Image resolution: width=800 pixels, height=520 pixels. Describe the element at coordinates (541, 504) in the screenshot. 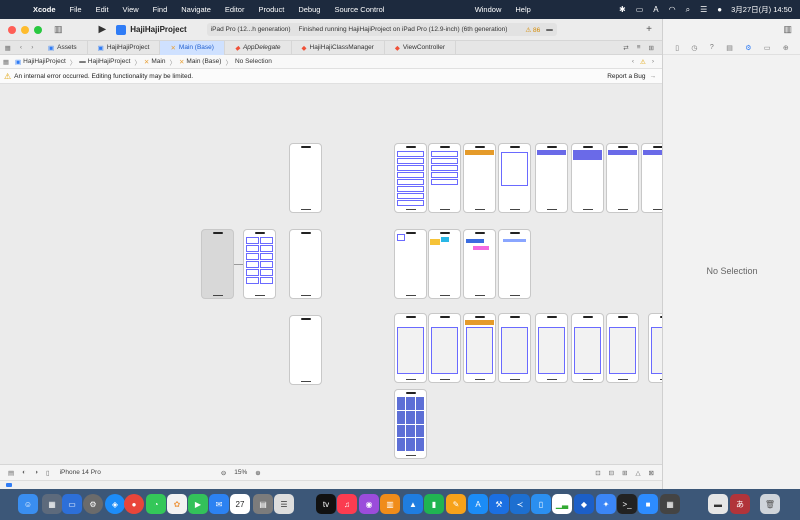

I see `simulator-icon: ▯` at that location.